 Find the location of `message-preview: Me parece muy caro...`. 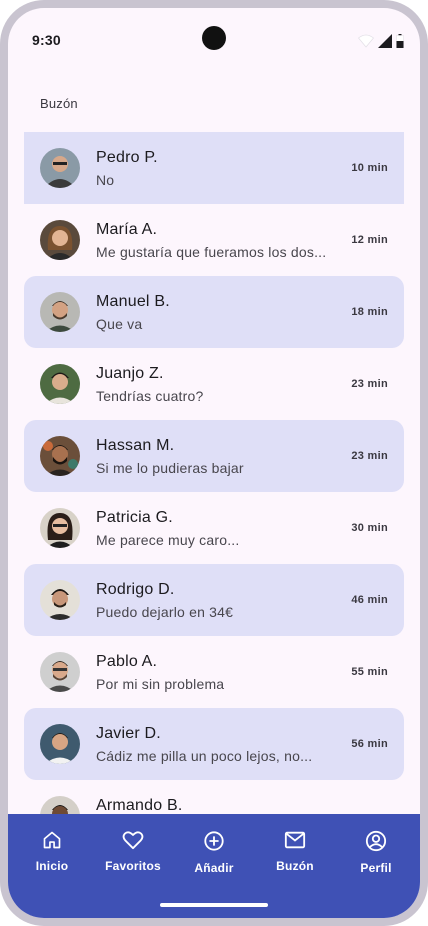

message-preview: Me parece muy caro... is located at coordinates (168, 540).